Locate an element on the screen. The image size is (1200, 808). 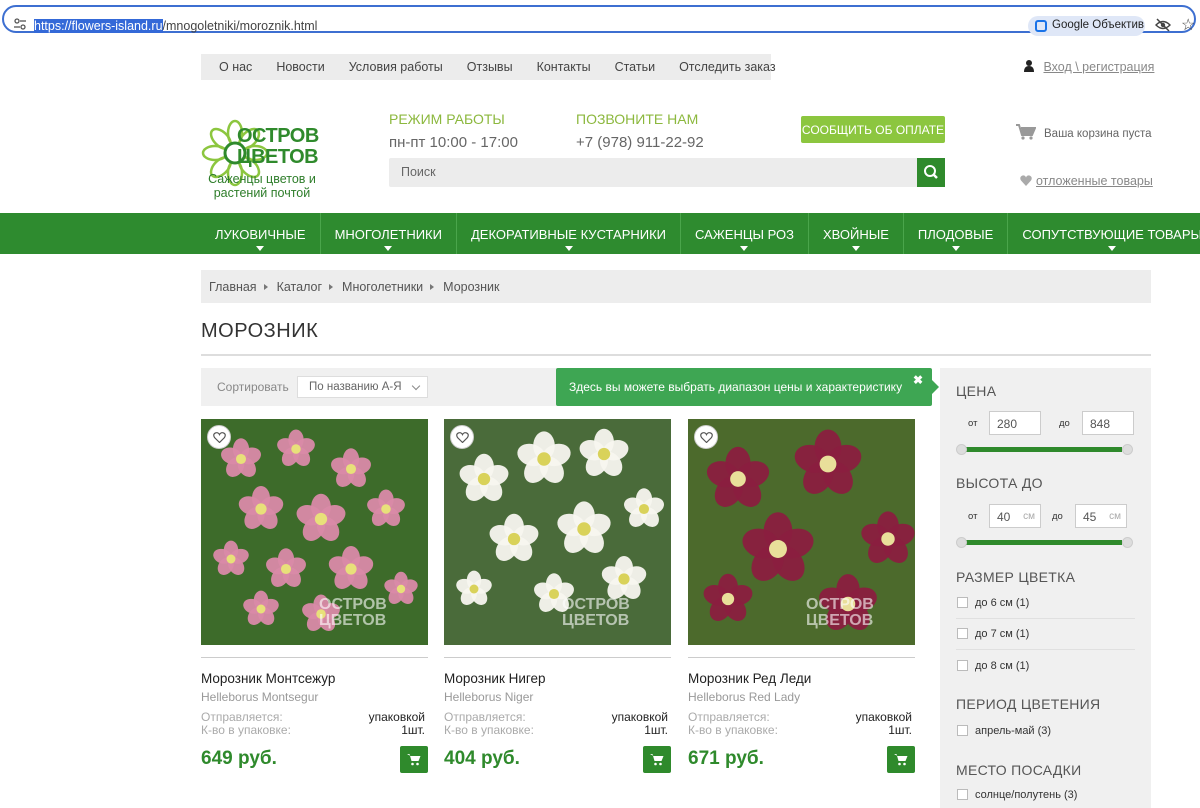
price-slider-max-handle is located at coordinates (1127, 449).